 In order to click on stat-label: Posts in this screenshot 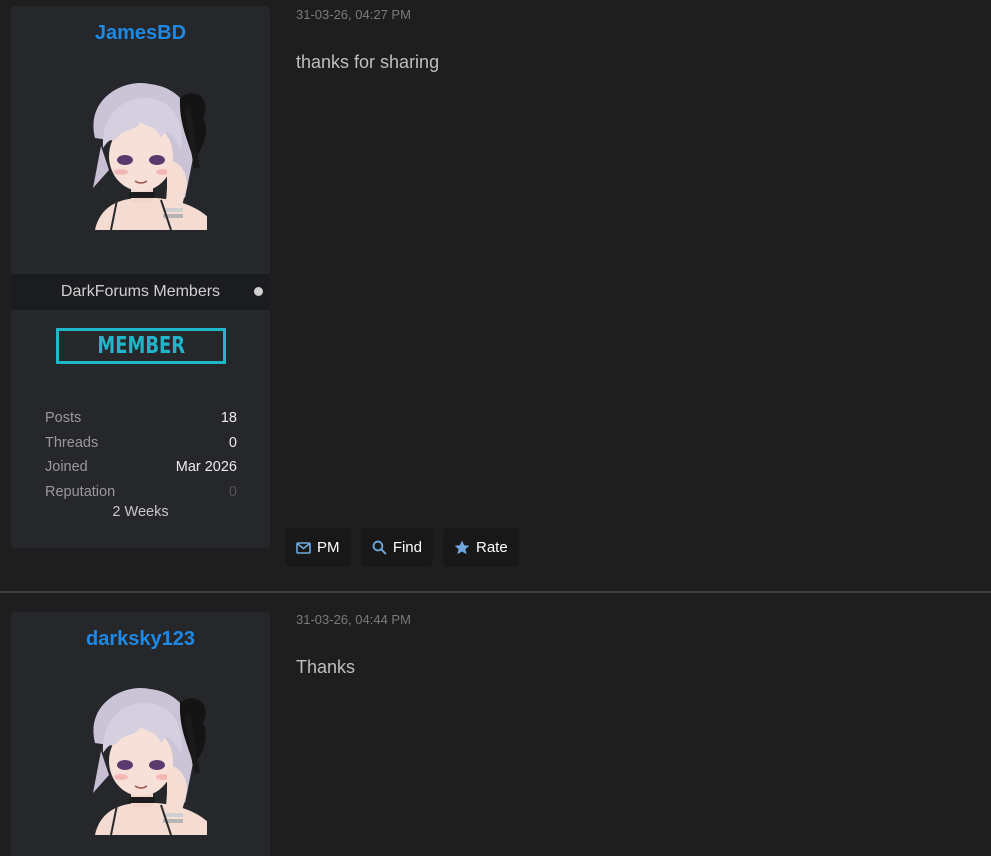, I will do `click(63, 418)`.